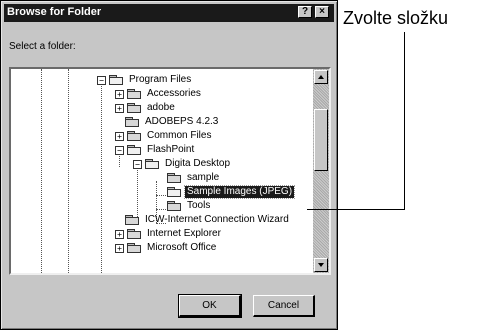  What do you see at coordinates (321, 140) in the screenshot?
I see `scroll-thumb` at bounding box center [321, 140].